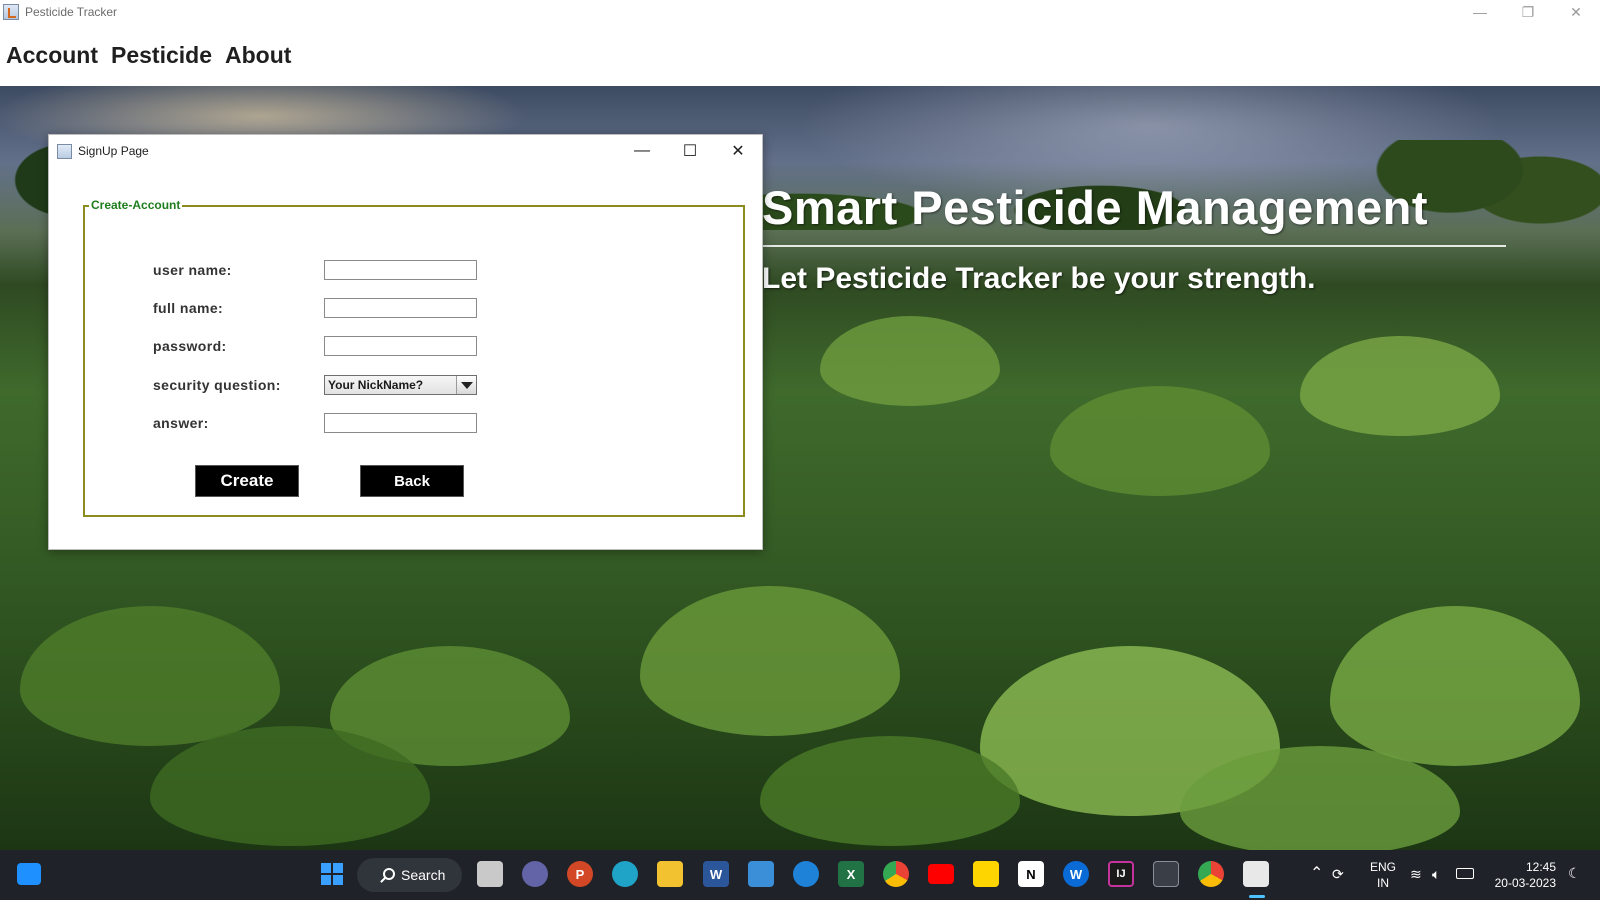  I want to click on dialog-close-button: ✕, so click(738, 151).